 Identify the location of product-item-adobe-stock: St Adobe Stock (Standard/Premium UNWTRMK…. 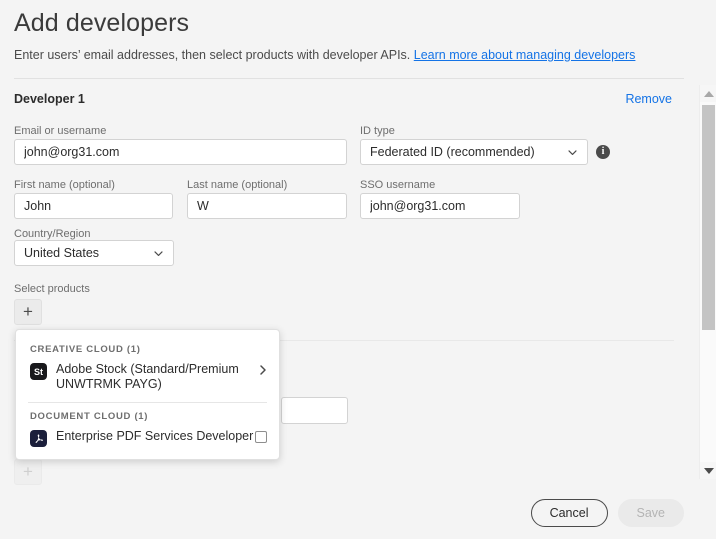
(147, 379).